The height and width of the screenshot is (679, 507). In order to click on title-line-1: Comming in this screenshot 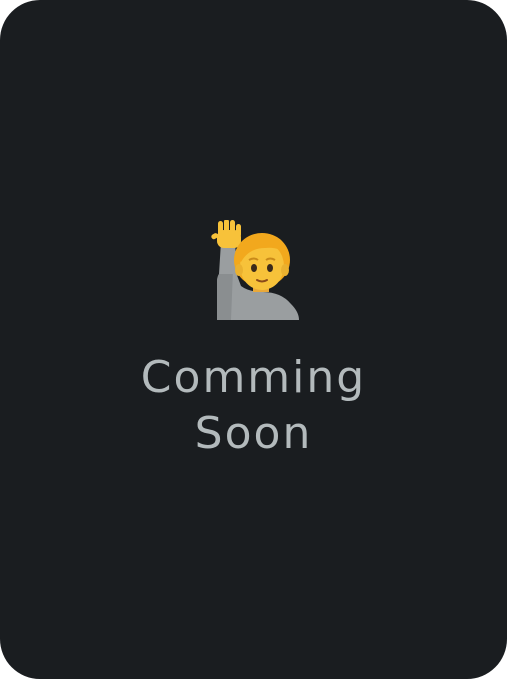, I will do `click(253, 377)`.